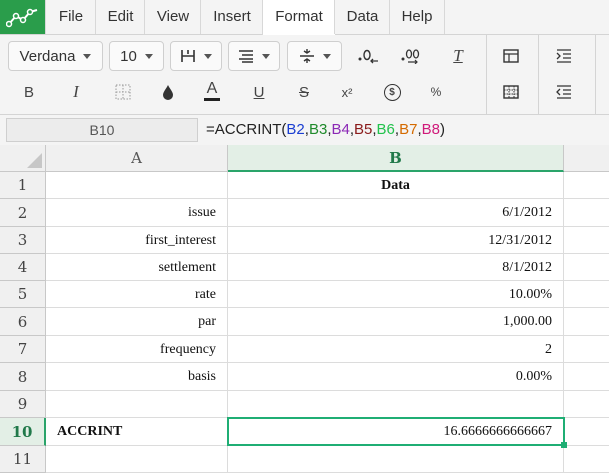 This screenshot has width=609, height=474. I want to click on cell-c7, so click(586, 349).